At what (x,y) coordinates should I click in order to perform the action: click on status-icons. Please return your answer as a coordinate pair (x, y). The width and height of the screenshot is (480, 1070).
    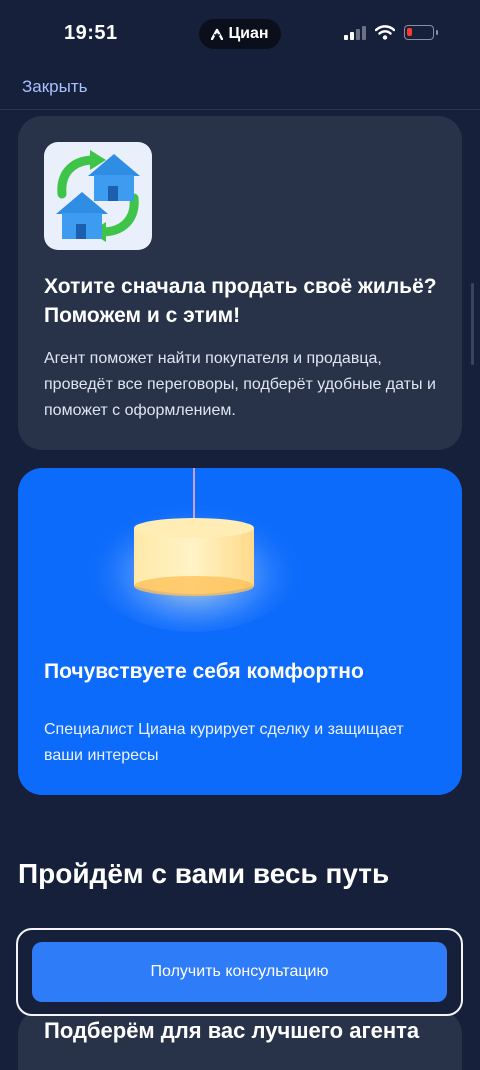
    Looking at the image, I should click on (391, 32).